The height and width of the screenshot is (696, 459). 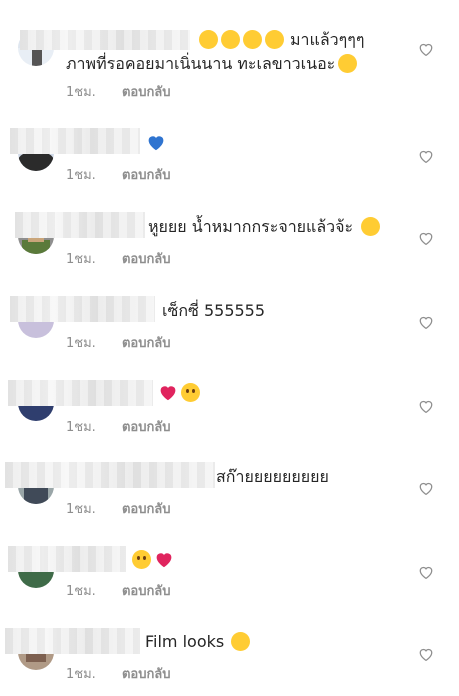 I want to click on comment-text-content: Film looks, so click(x=185, y=641).